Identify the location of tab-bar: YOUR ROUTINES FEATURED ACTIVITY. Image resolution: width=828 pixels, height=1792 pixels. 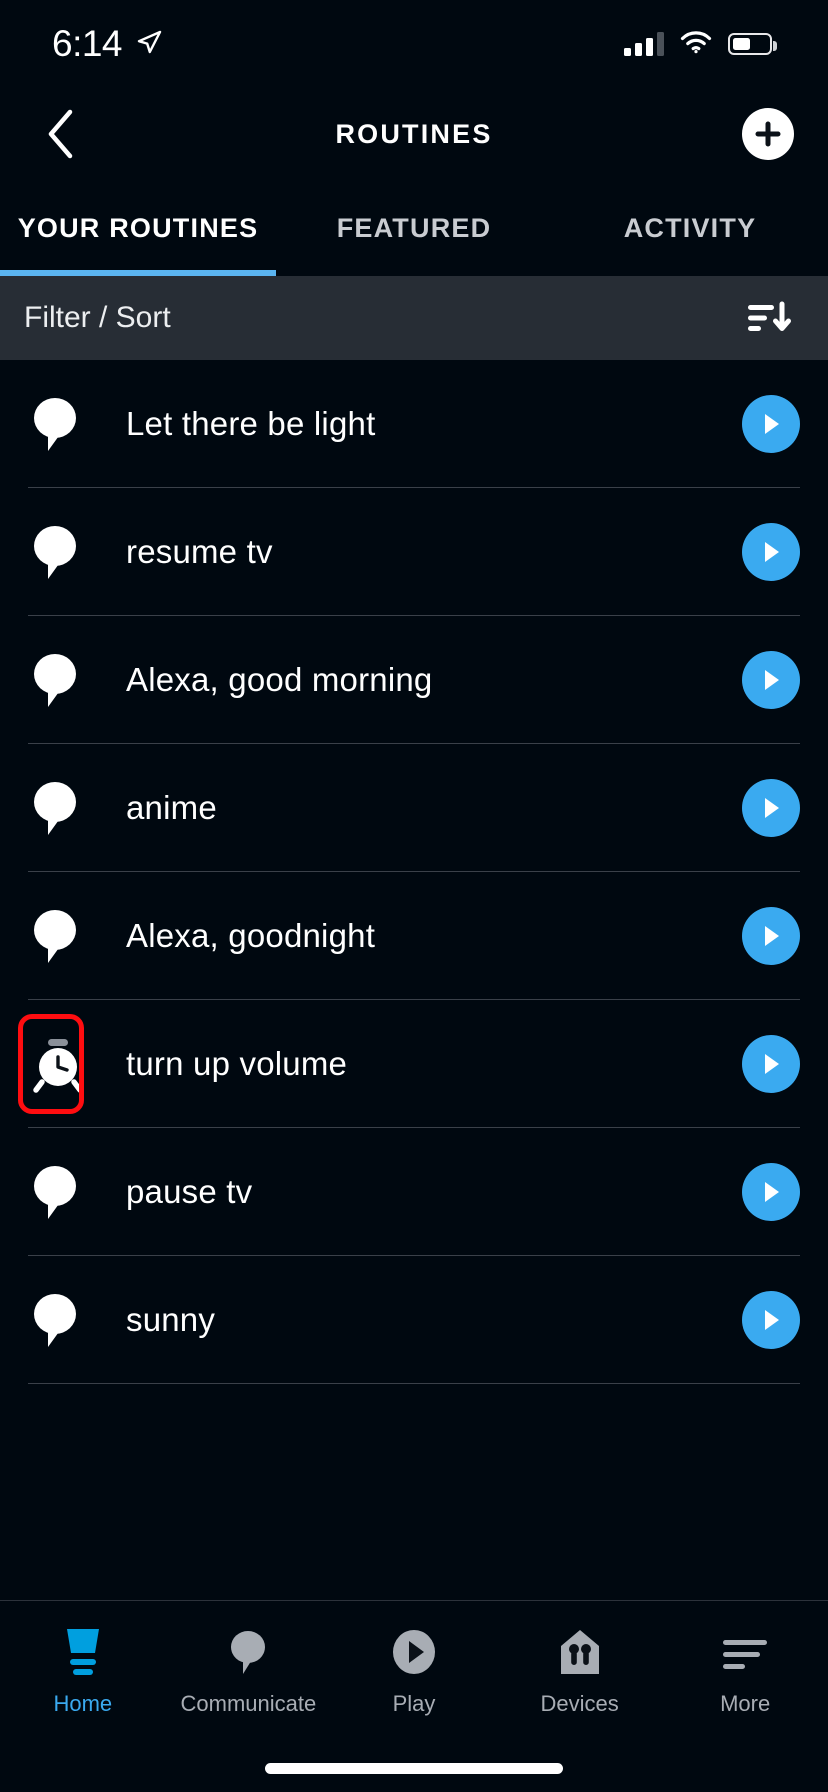
(414, 228).